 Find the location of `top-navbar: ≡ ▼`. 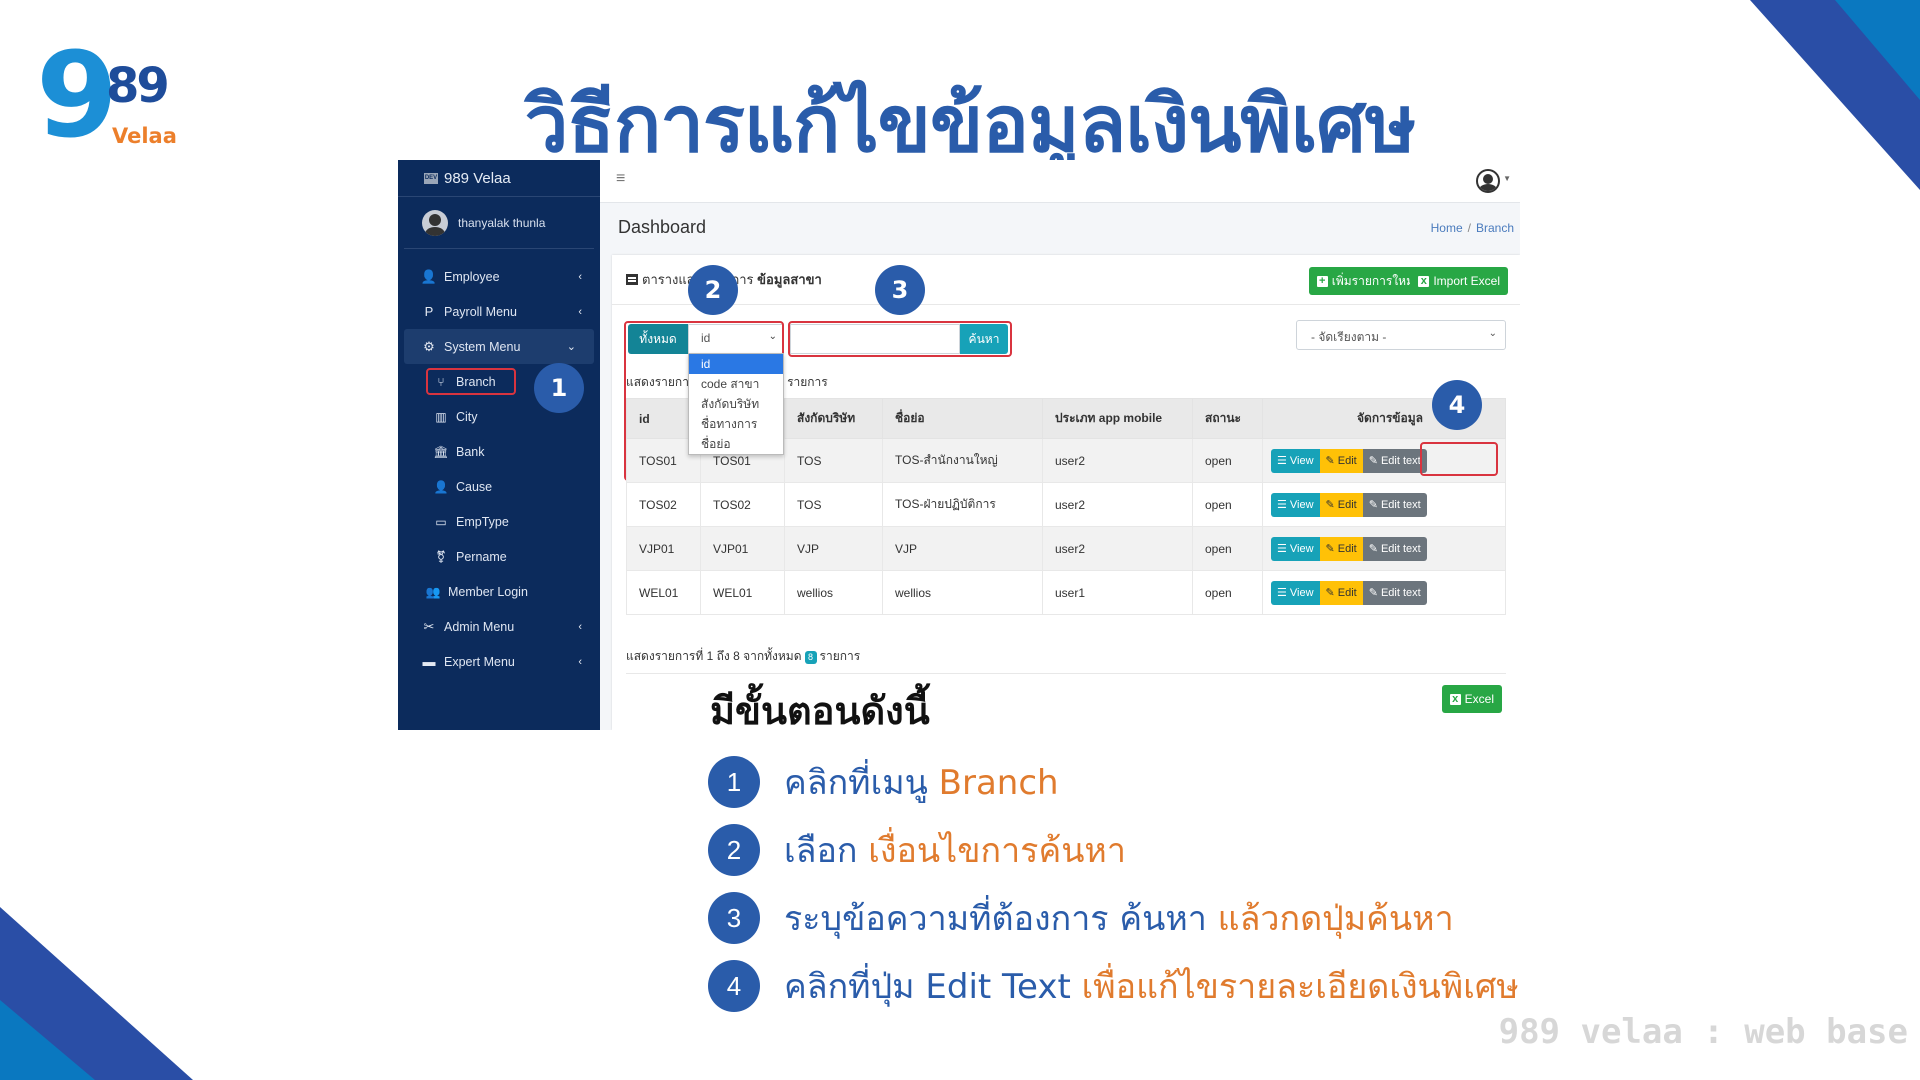

top-navbar: ≡ ▼ is located at coordinates (1060, 181).